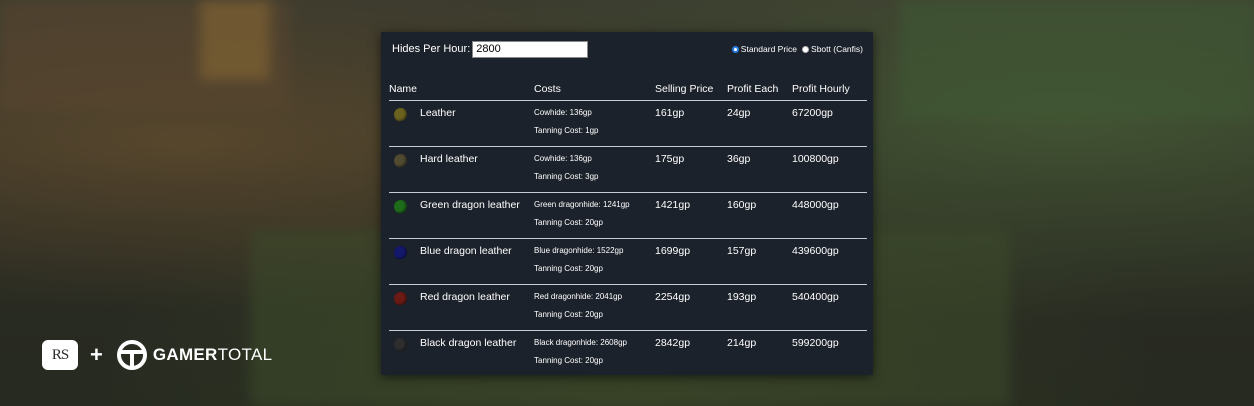 Image resolution: width=1254 pixels, height=406 pixels. What do you see at coordinates (806, 49) in the screenshot?
I see `sbott-radio` at bounding box center [806, 49].